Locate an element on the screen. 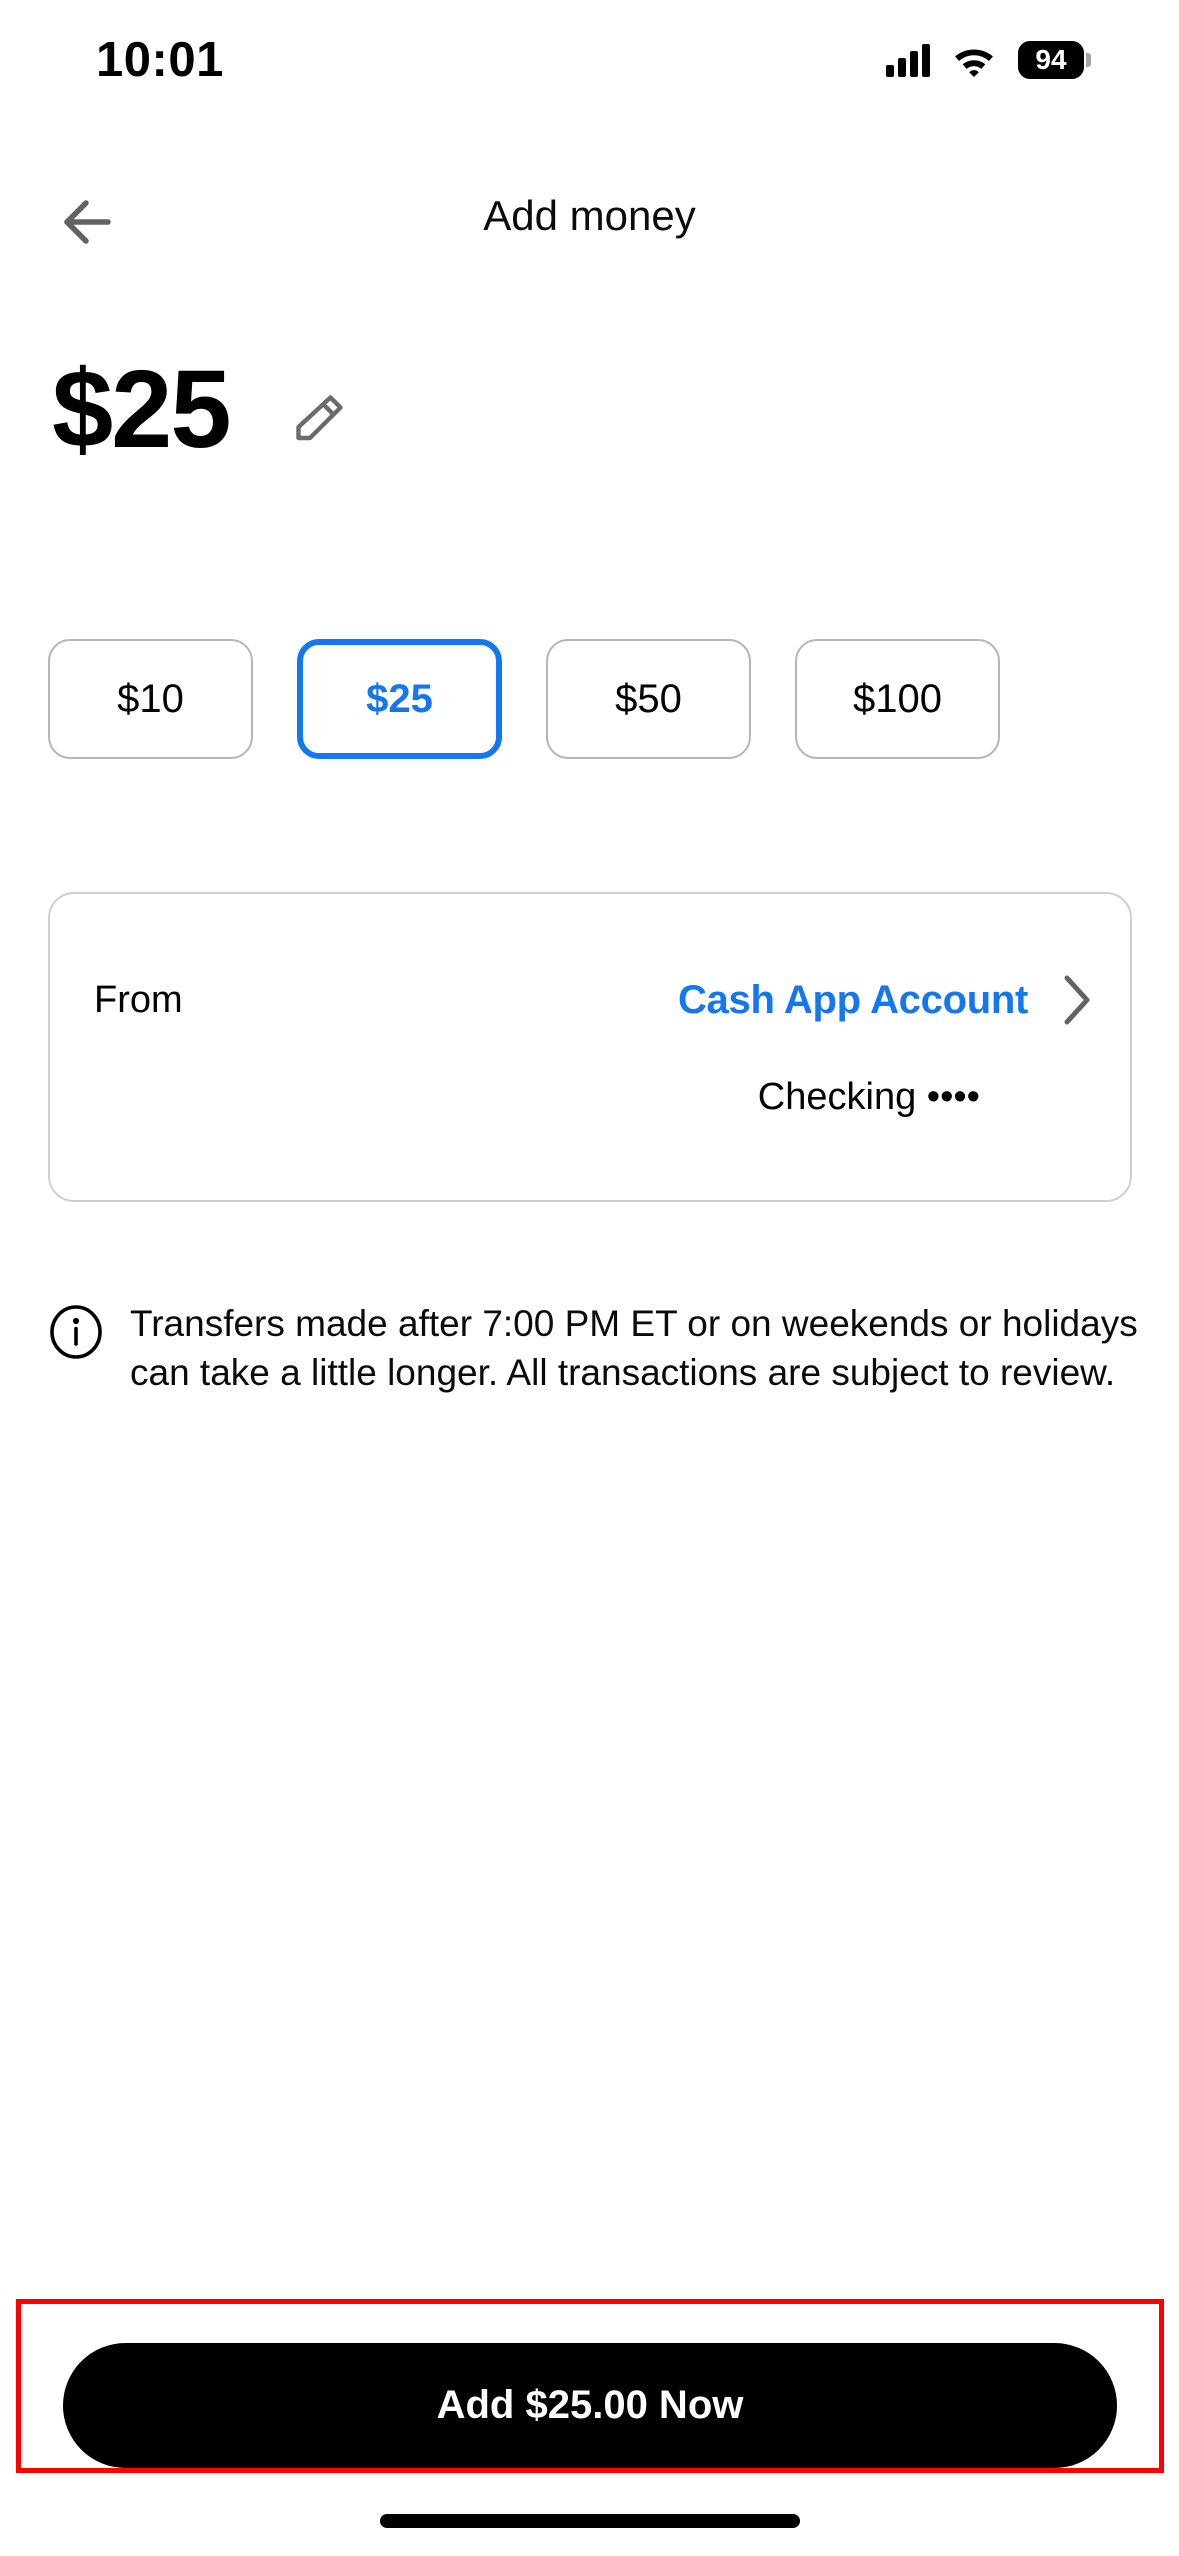  amount-display-row: $25 is located at coordinates (204, 410).